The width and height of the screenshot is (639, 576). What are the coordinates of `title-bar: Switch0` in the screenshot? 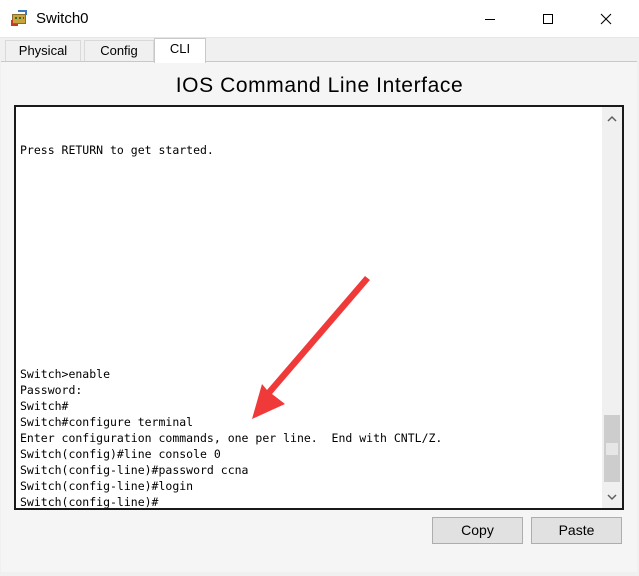 It's located at (319, 19).